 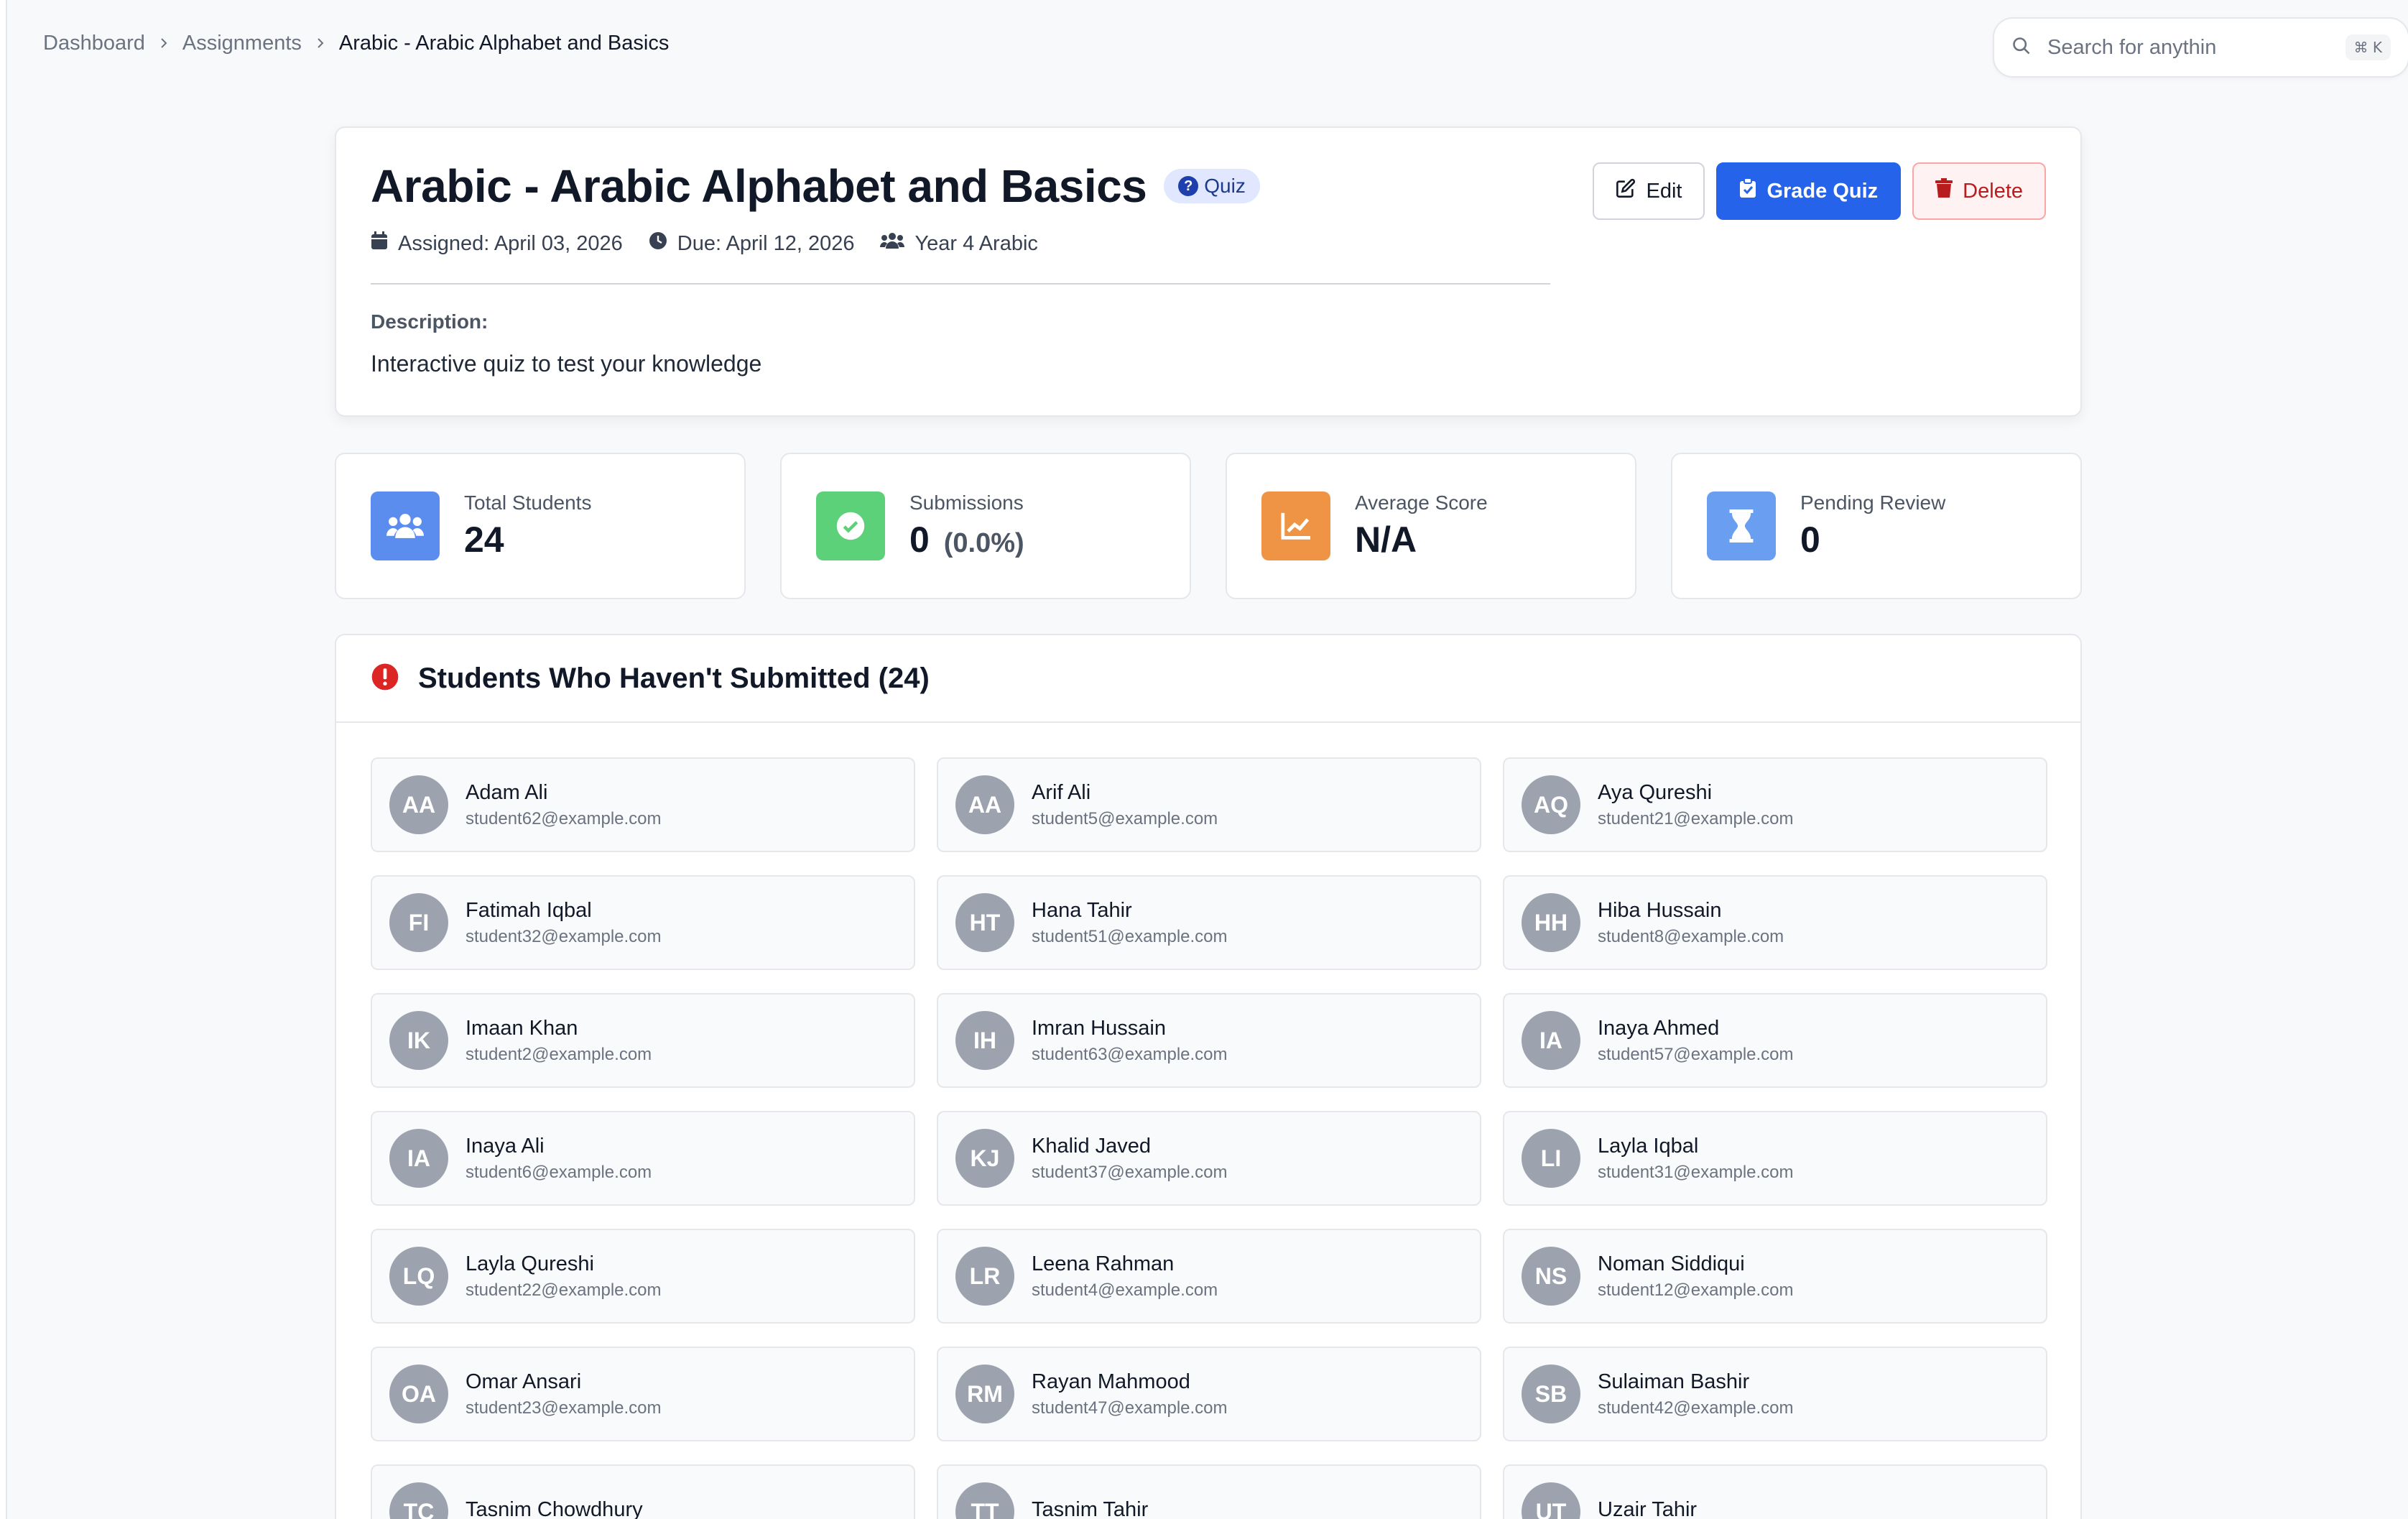 I want to click on student-name: Noman Siddiqui, so click(x=1671, y=1263).